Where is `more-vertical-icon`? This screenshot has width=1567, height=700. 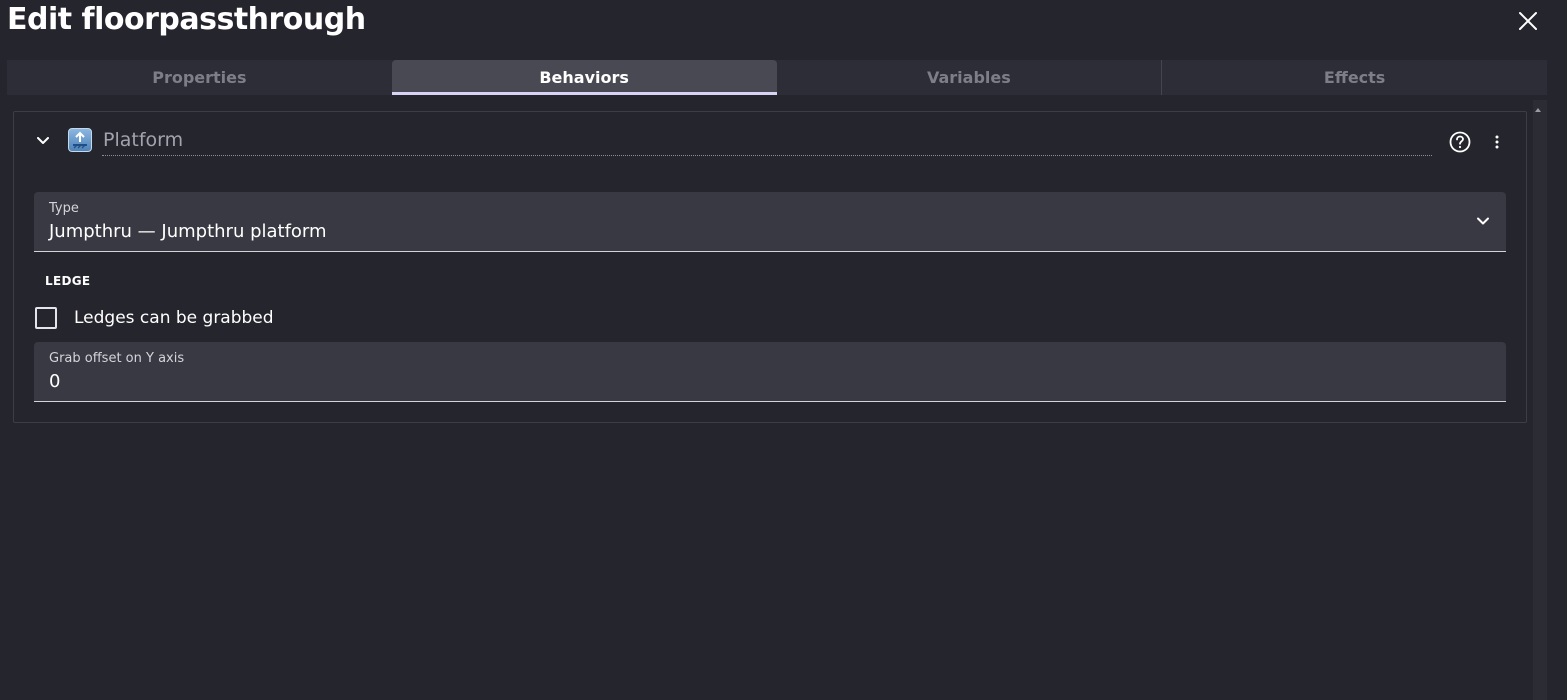 more-vertical-icon is located at coordinates (1497, 142).